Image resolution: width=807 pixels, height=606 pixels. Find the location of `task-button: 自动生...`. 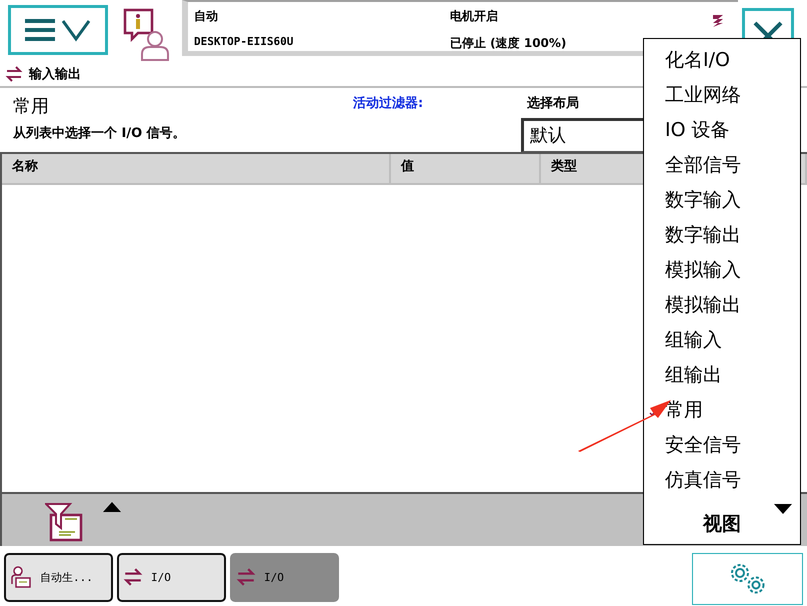

task-button: 自动生... is located at coordinates (58, 577).